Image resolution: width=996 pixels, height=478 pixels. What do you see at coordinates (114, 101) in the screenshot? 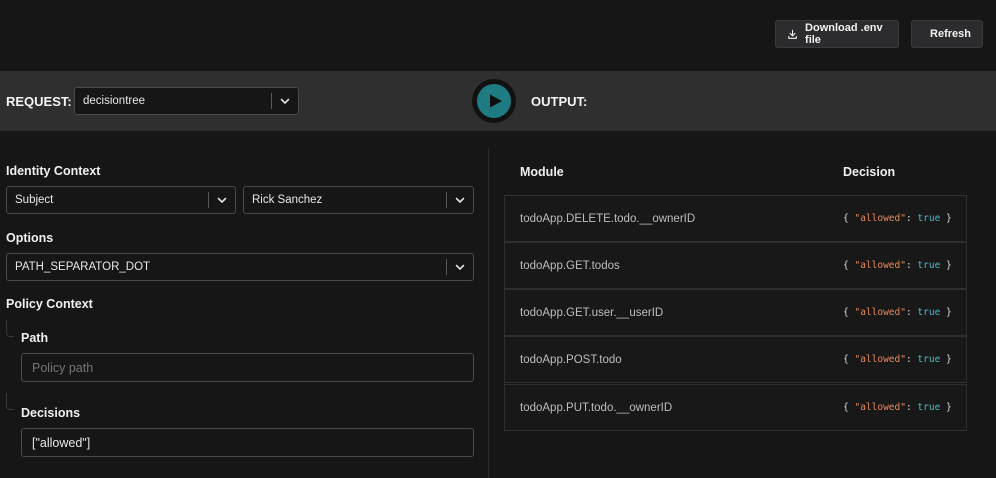
I see `request-select-value: decisiontree` at bounding box center [114, 101].